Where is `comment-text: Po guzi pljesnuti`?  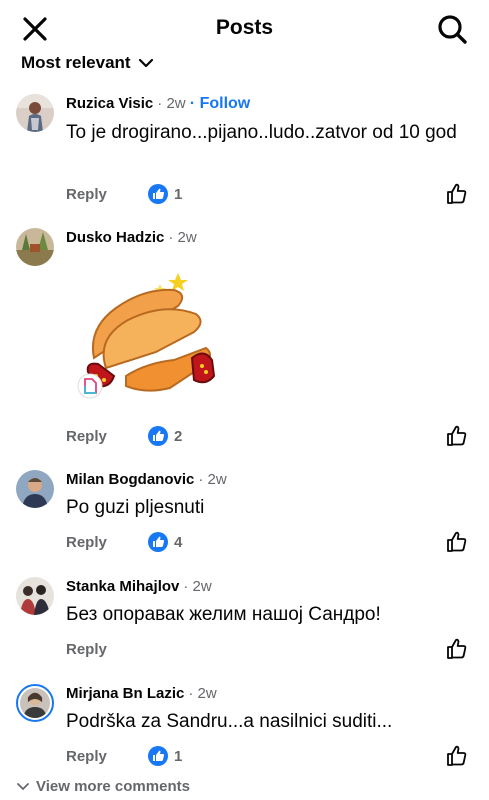 comment-text: Po guzi pljesnuti is located at coordinates (135, 507).